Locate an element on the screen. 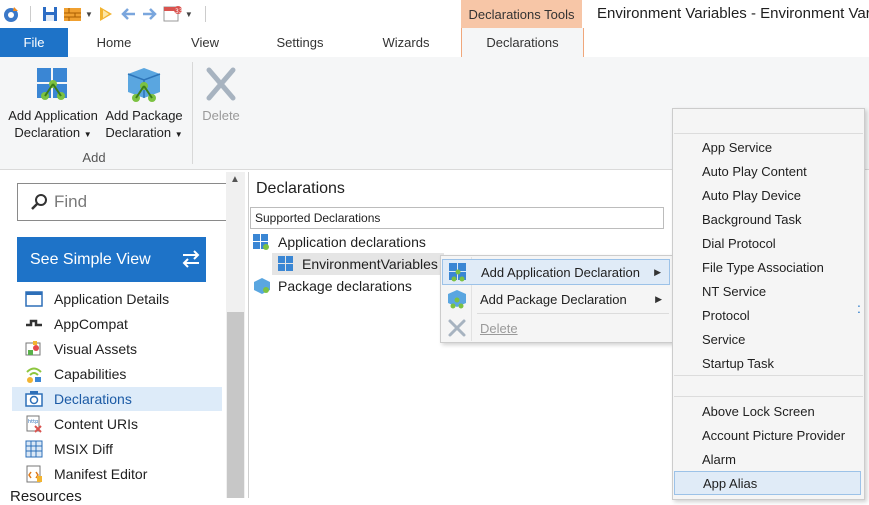  content-uri-icon: http is located at coordinates (34, 424).